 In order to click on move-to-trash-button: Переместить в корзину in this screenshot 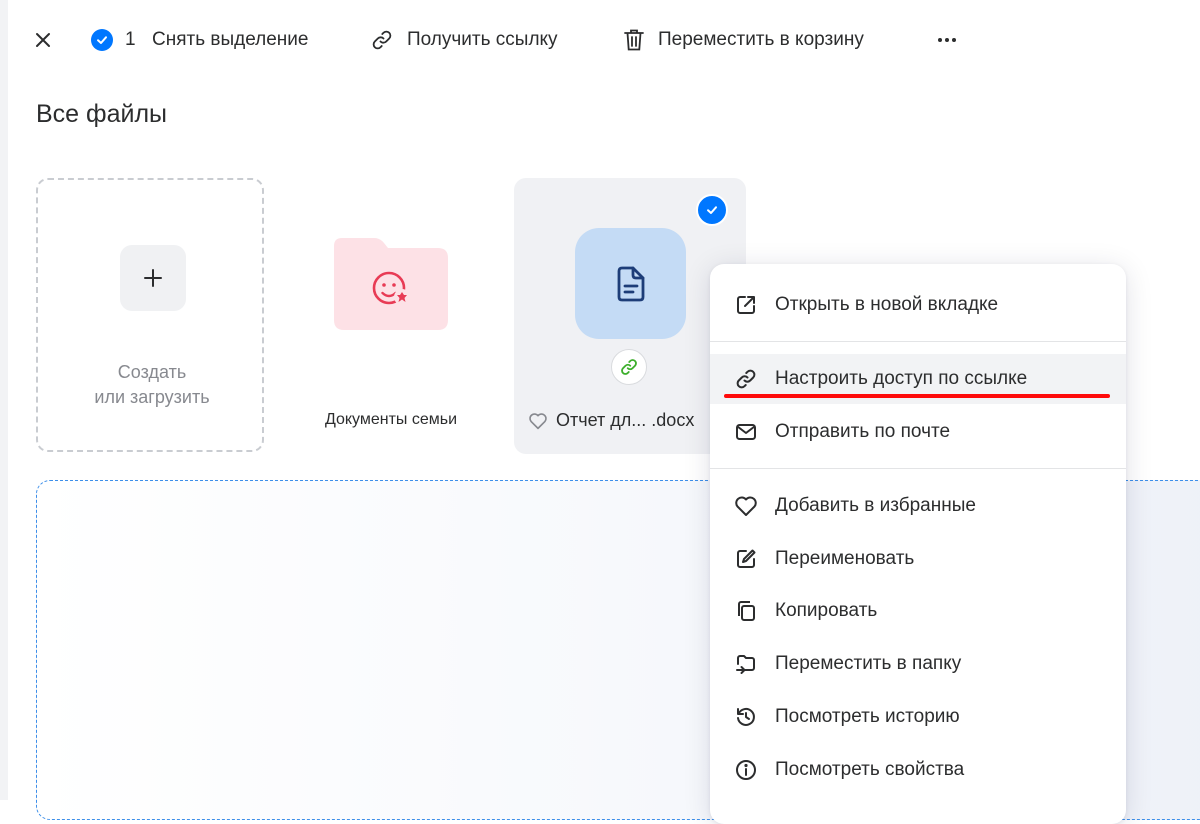, I will do `click(743, 40)`.